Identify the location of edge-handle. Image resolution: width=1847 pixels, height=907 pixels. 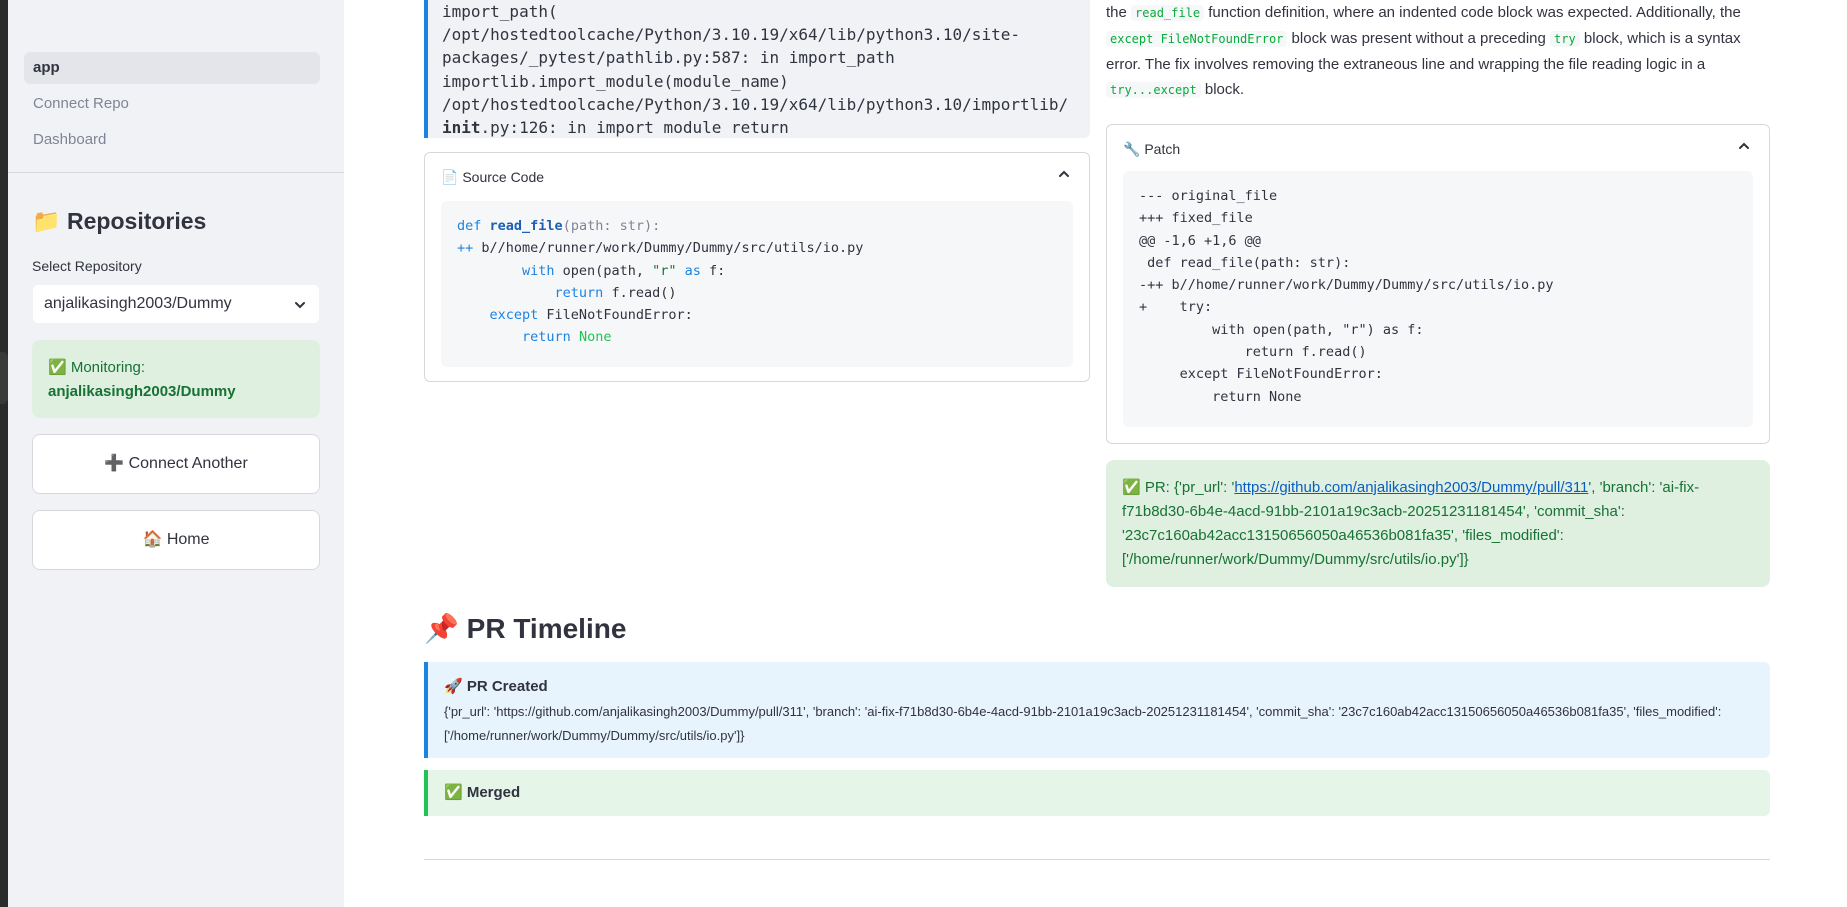
(4, 378).